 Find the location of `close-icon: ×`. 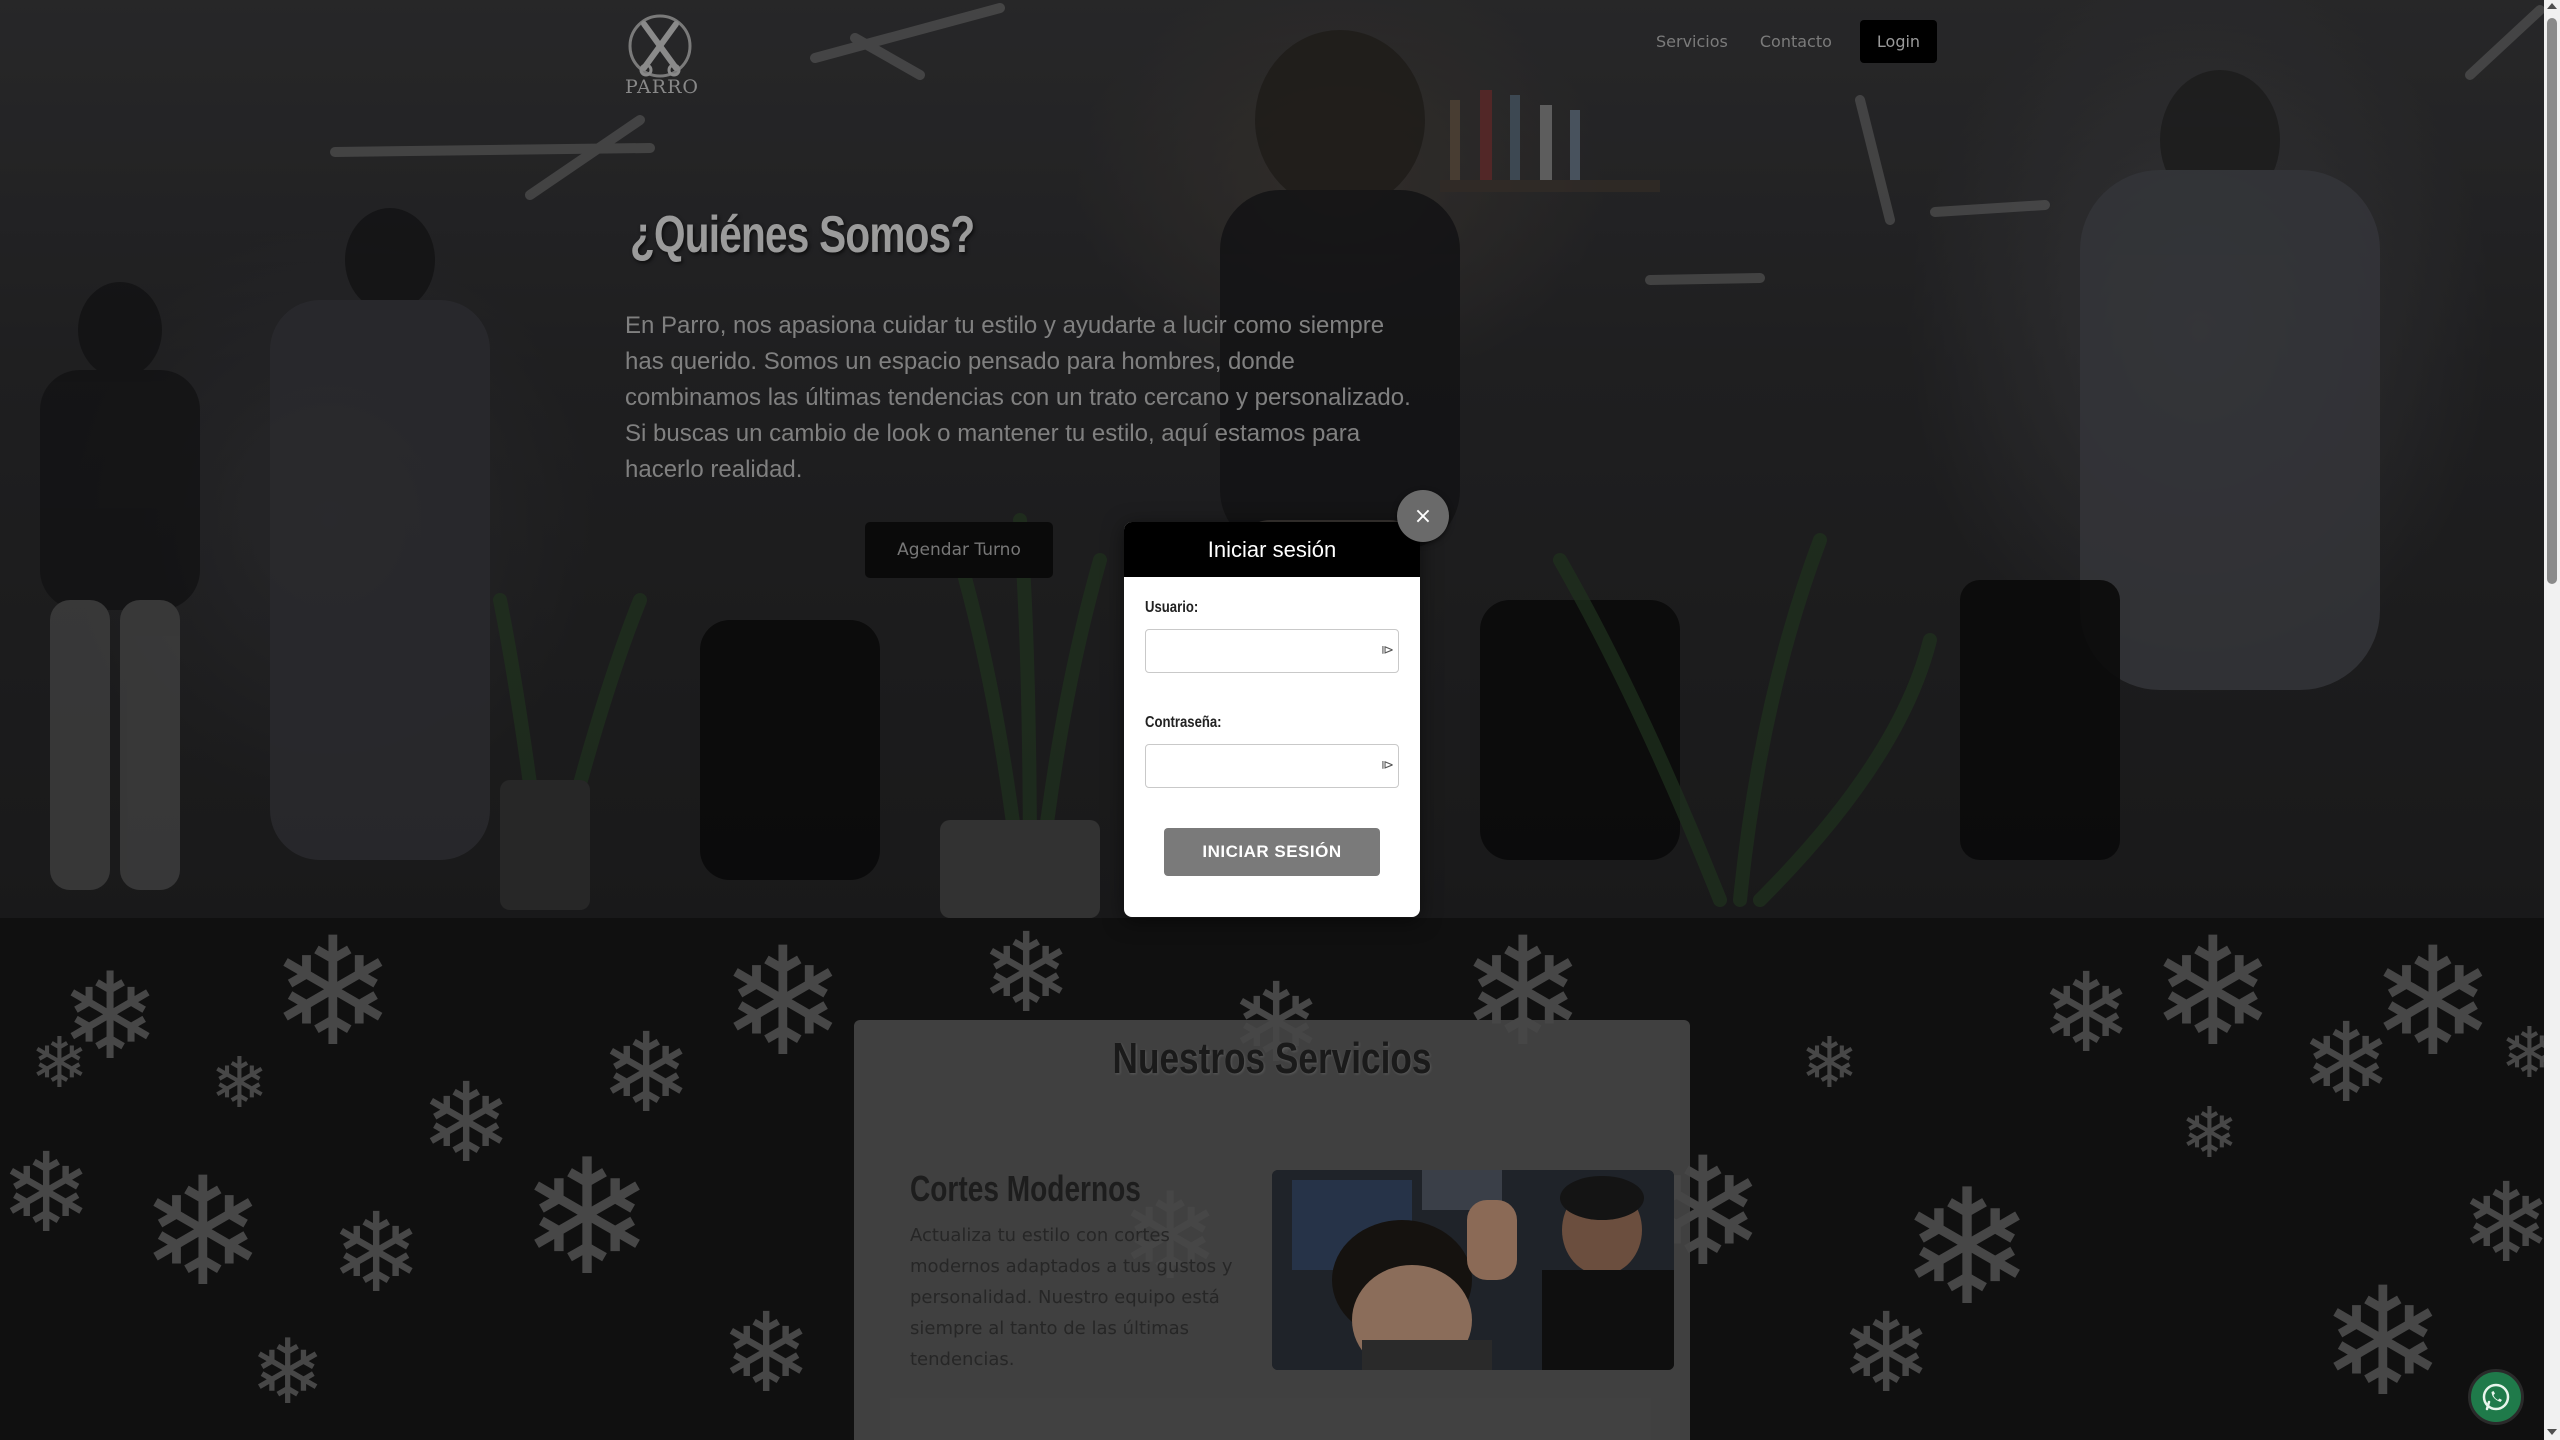

close-icon: × is located at coordinates (1423, 516).